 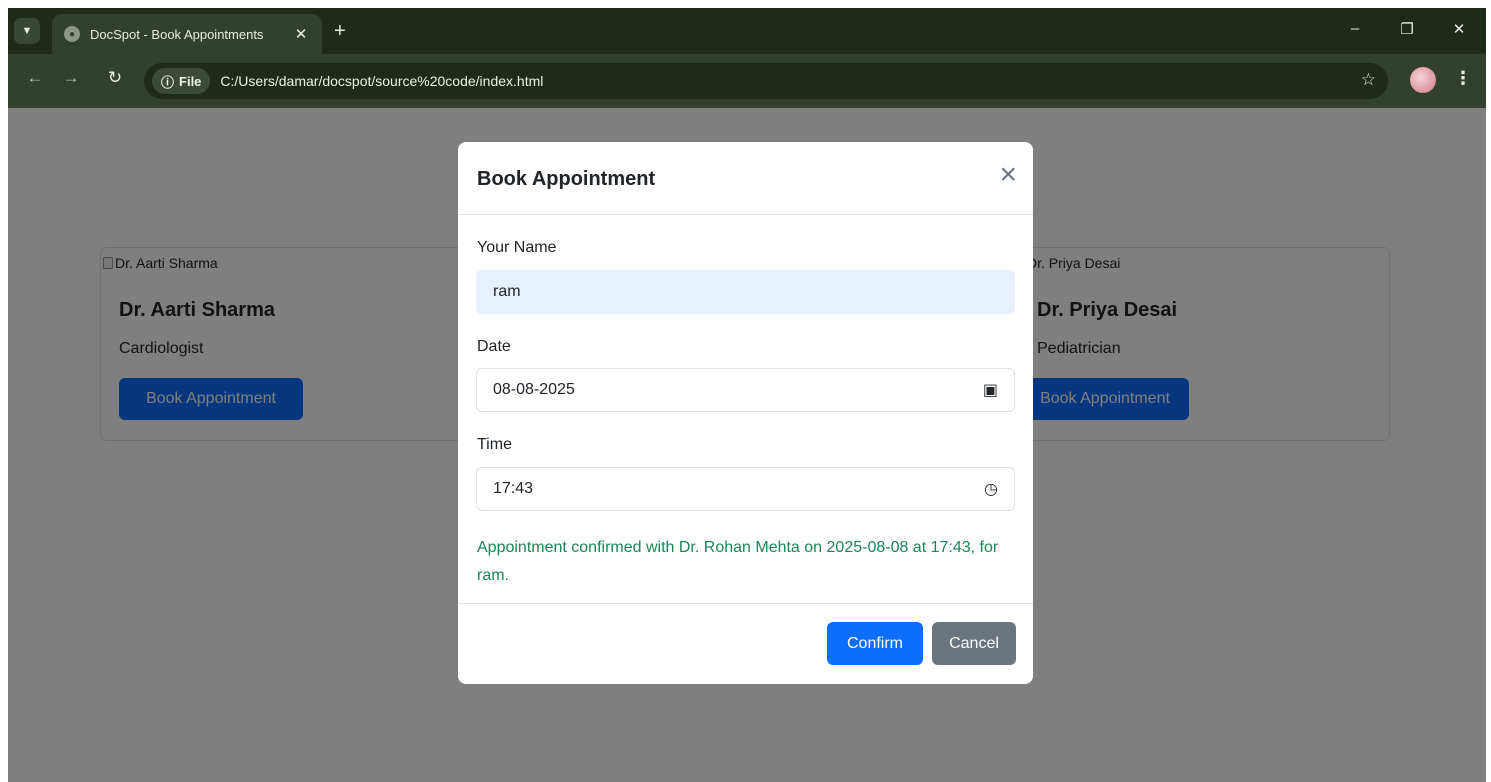 I want to click on cancel-button: Cancel, so click(x=974, y=643).